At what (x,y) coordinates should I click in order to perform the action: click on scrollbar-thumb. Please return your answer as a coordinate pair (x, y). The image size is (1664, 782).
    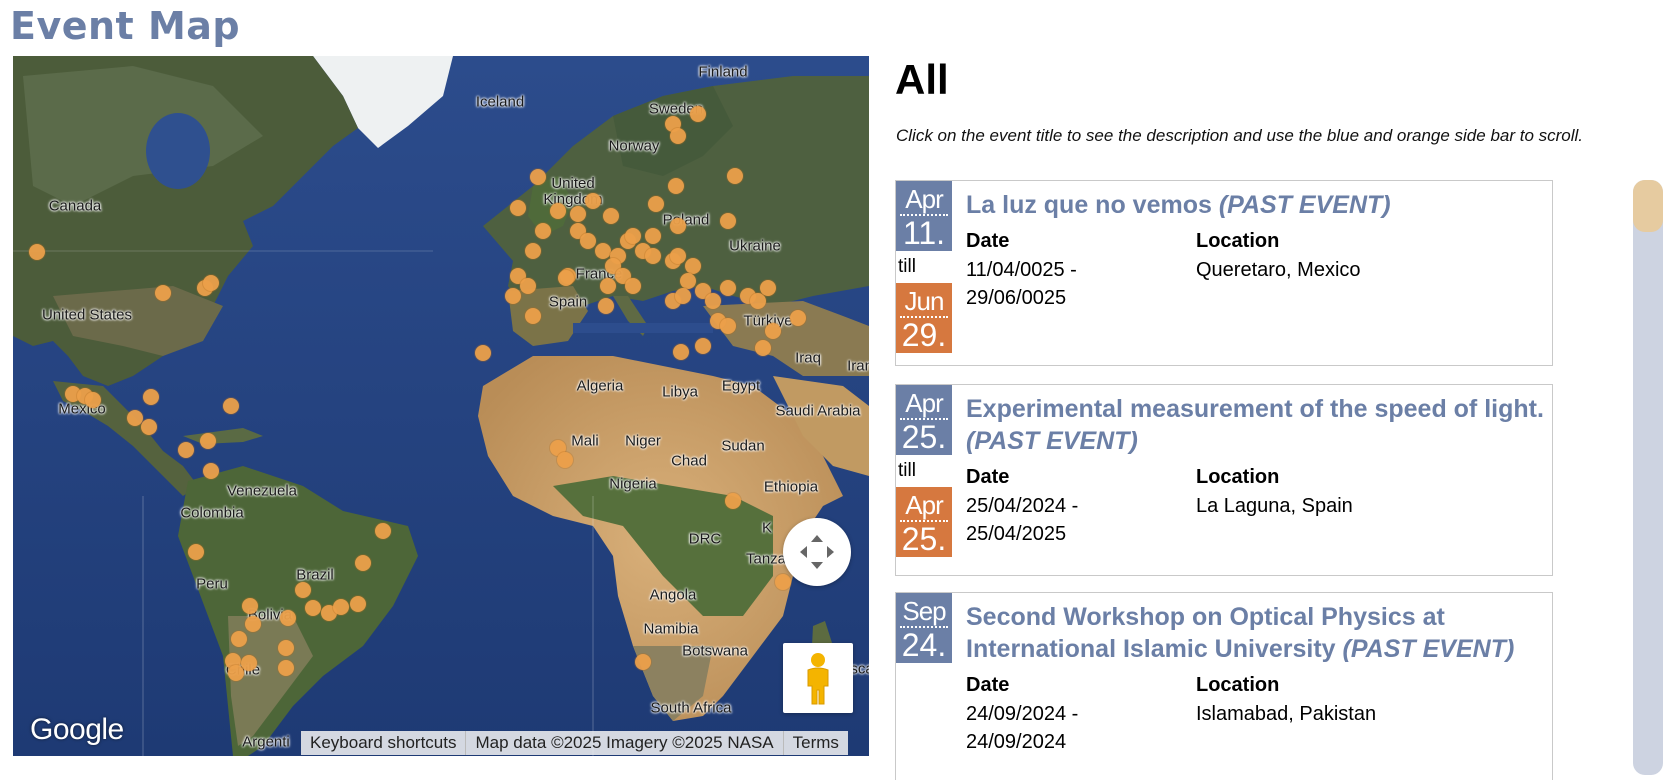
    Looking at the image, I should click on (1648, 206).